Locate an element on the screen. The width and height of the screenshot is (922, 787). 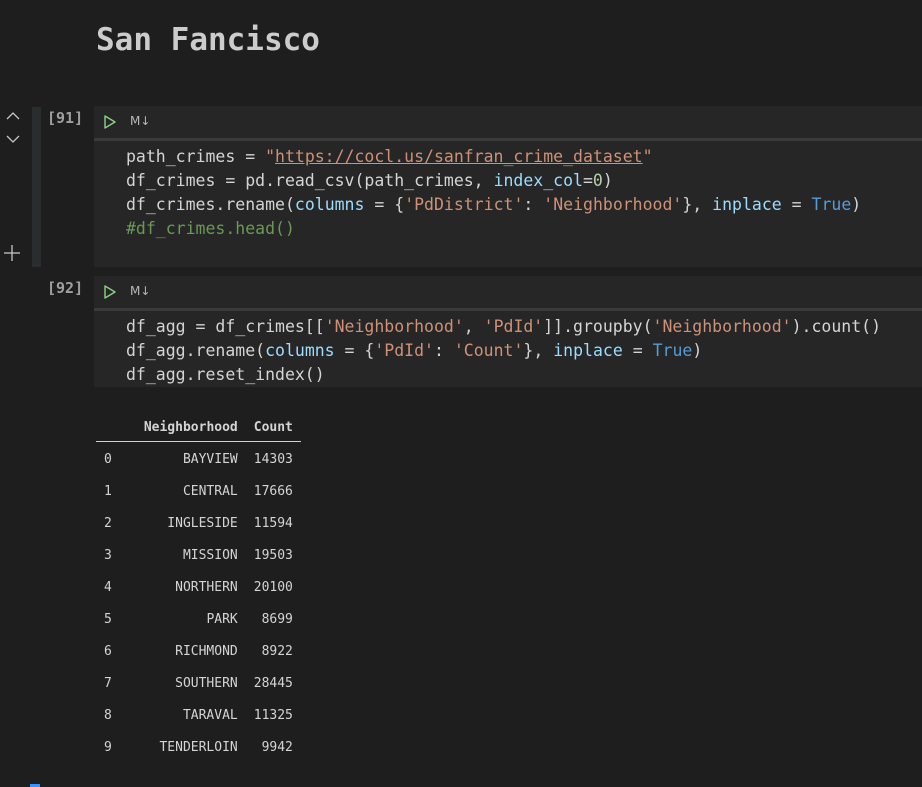
neighborhood-cell: INGLESIDE is located at coordinates (202, 523).